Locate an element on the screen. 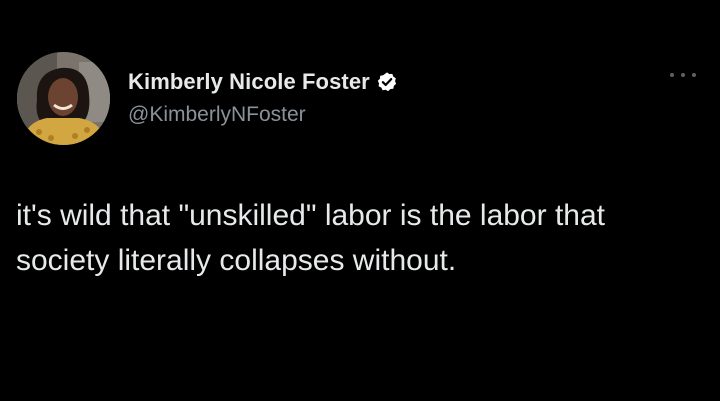 The height and width of the screenshot is (401, 720). author-name-row: Kimberly Nicole Foster is located at coordinates (263, 82).